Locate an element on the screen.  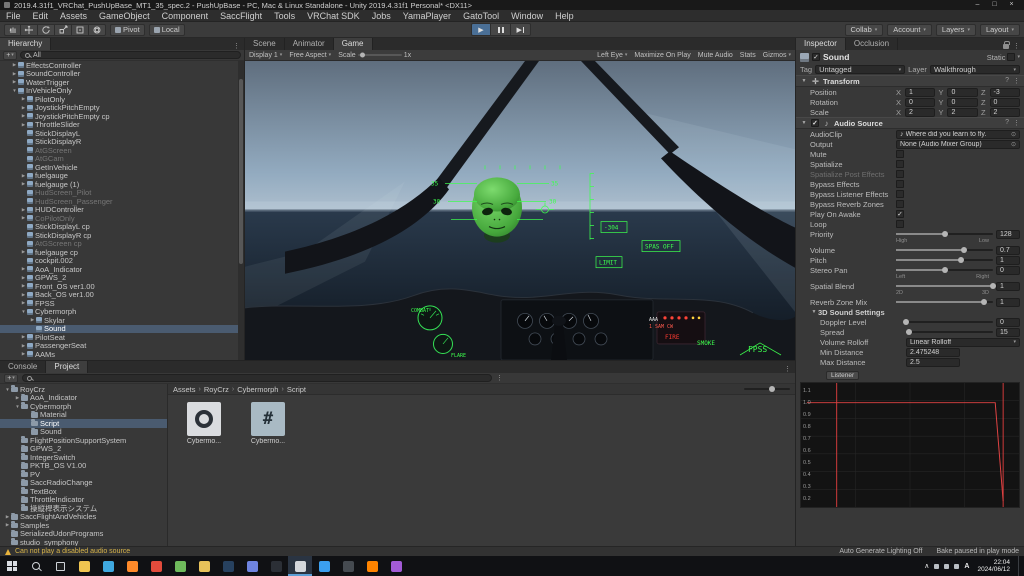
axis-field: 2 is located at coordinates (962, 112).